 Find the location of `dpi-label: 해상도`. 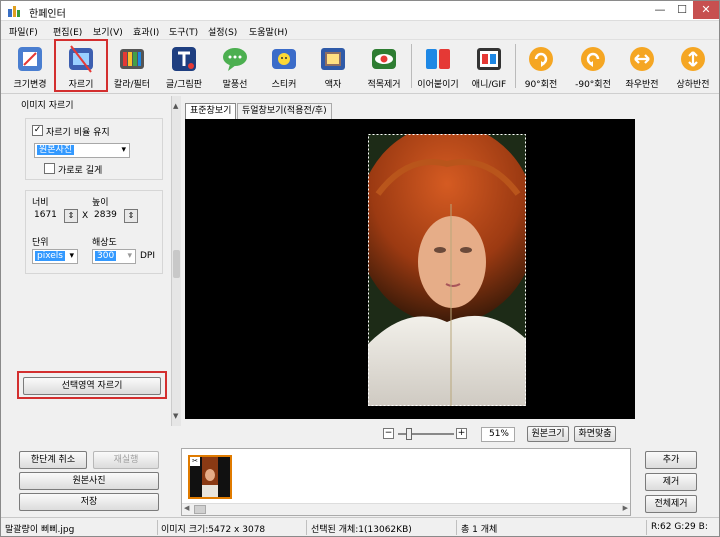

dpi-label: 해상도 is located at coordinates (104, 243).